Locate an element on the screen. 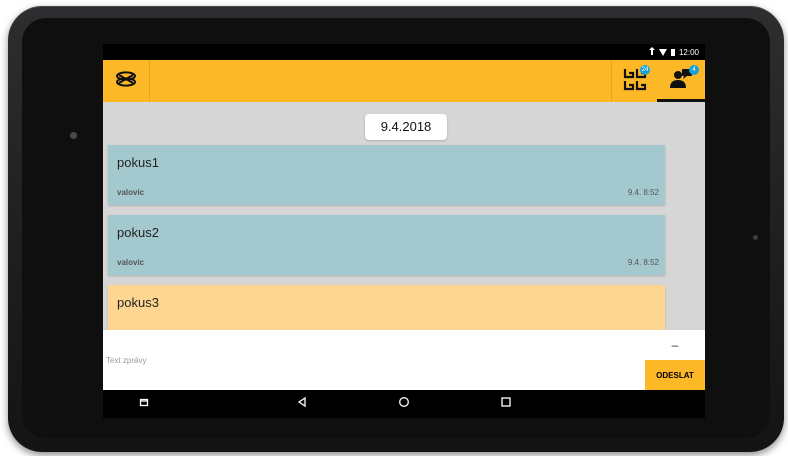 The height and width of the screenshot is (456, 788). home-button is located at coordinates (404, 404).